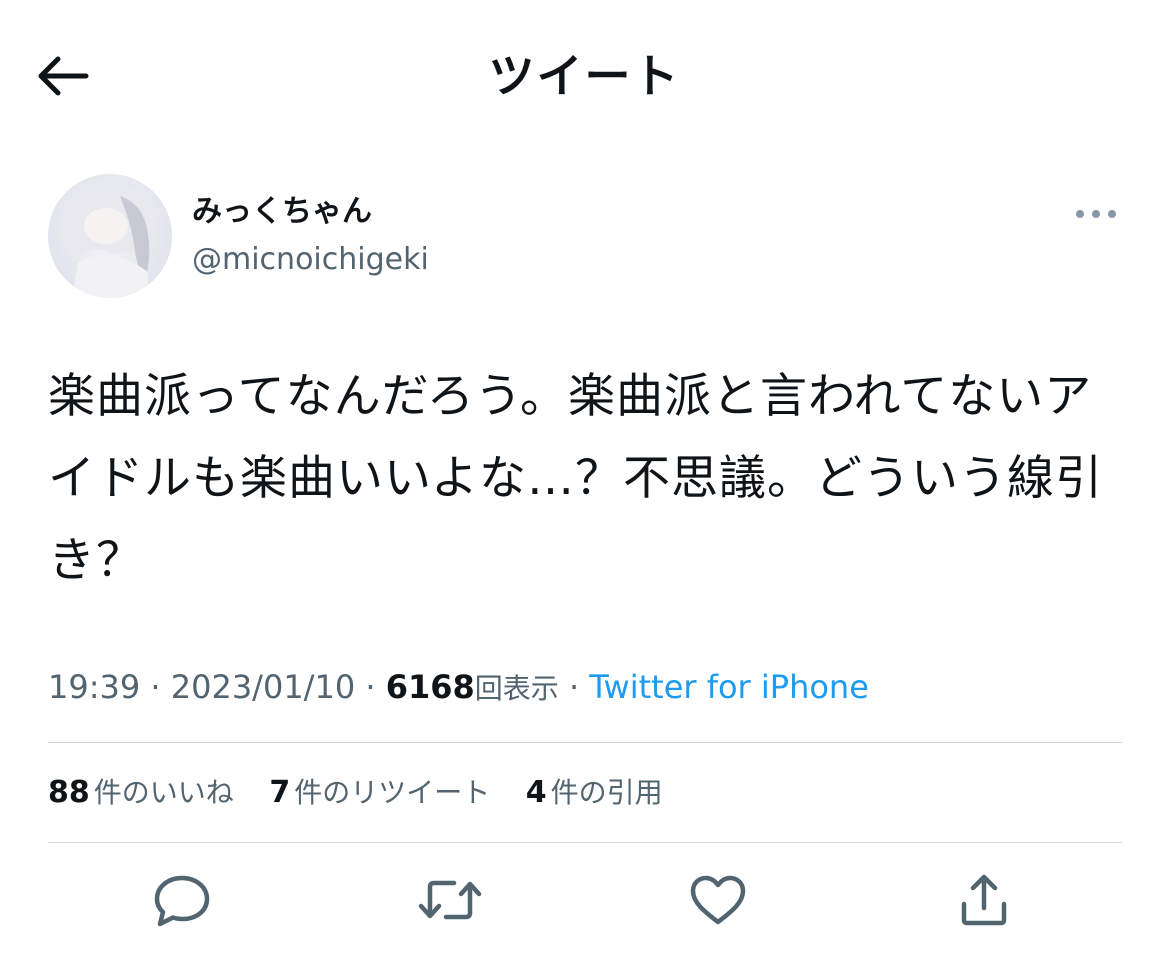 This screenshot has width=1169, height=955. I want to click on like-button, so click(718, 902).